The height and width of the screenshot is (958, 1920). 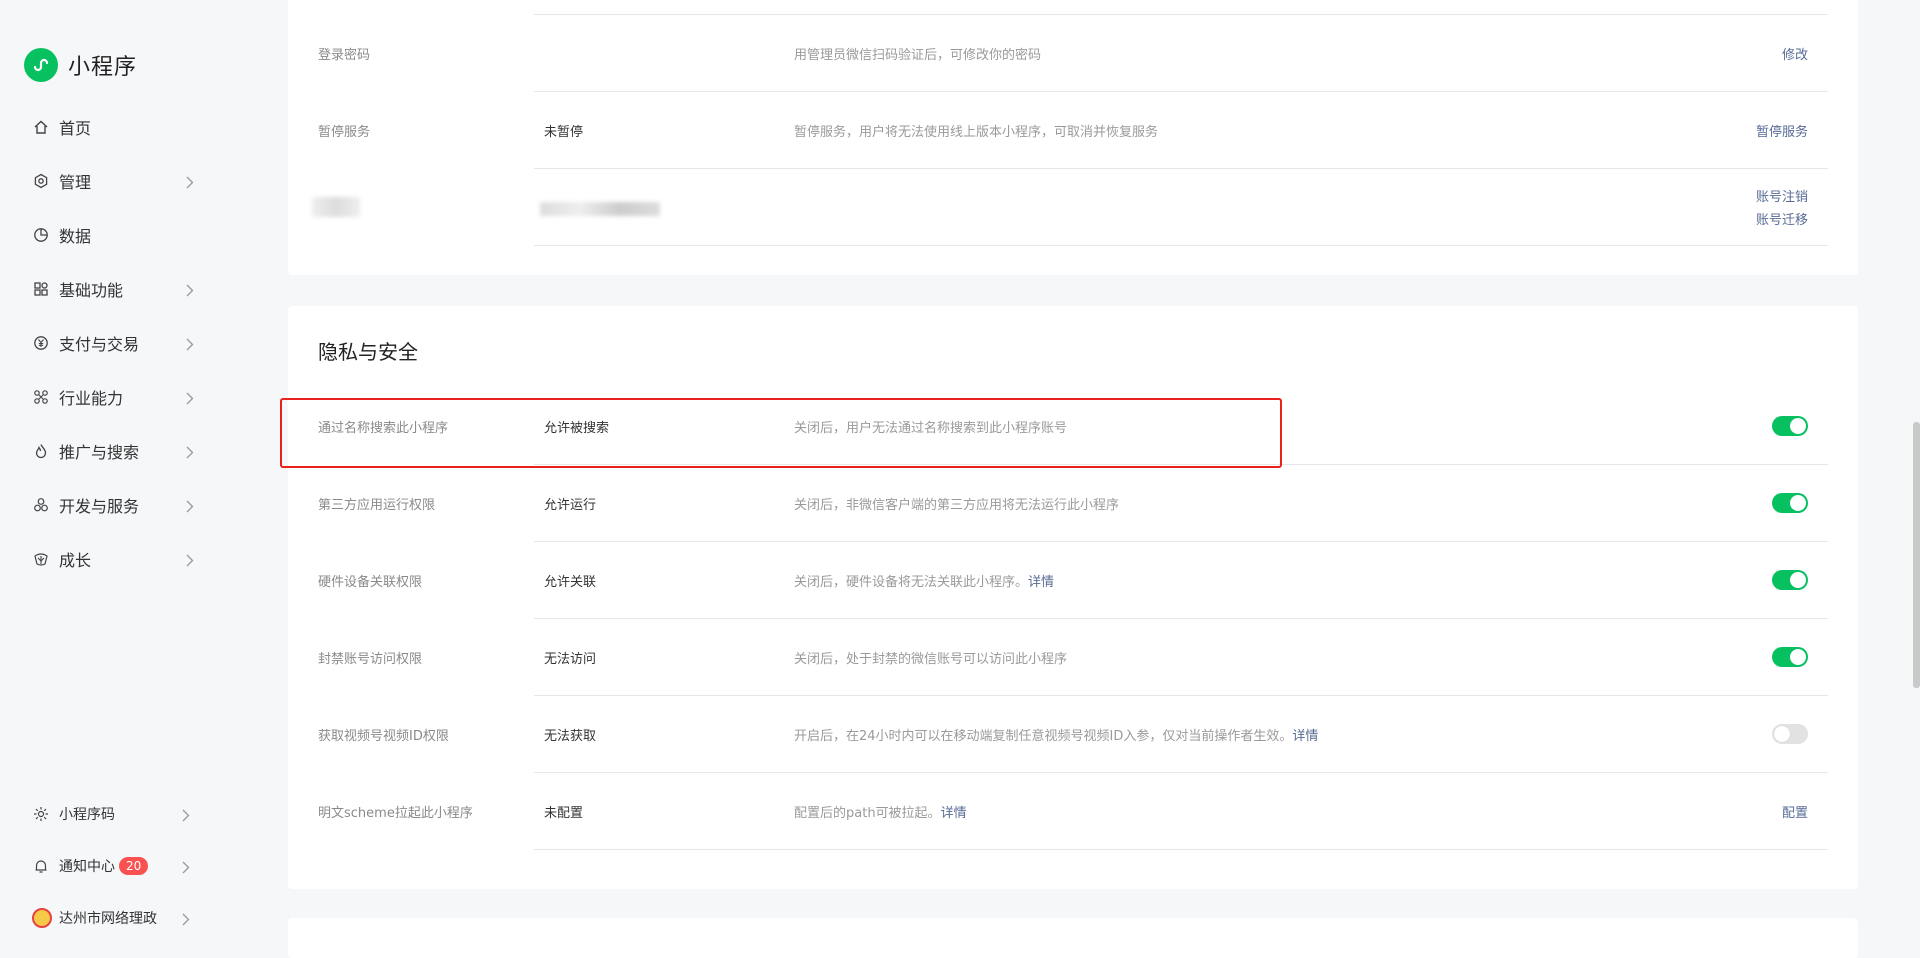 What do you see at coordinates (570, 505) in the screenshot?
I see `setting-value: 允许运行` at bounding box center [570, 505].